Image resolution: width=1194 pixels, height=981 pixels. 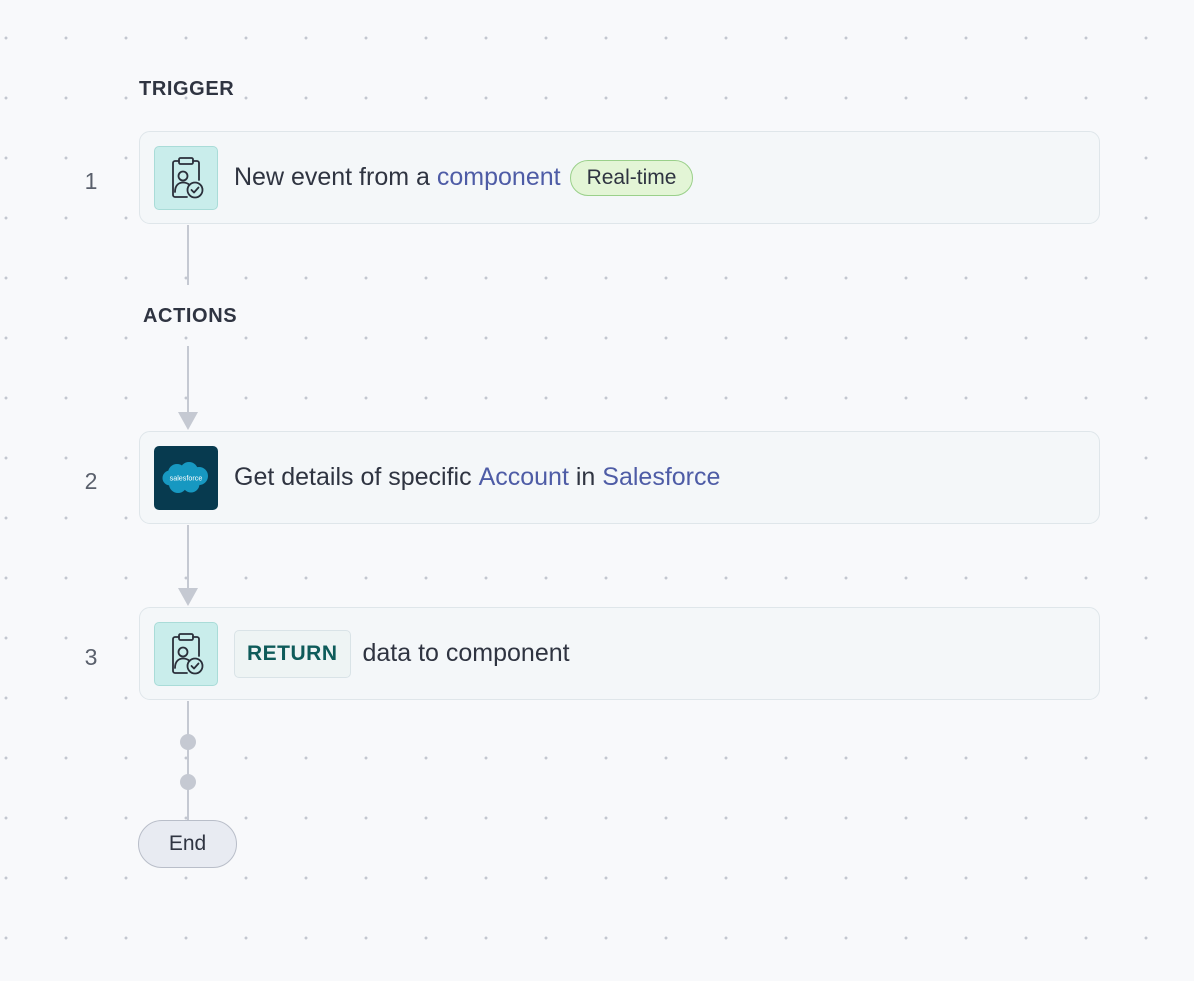 I want to click on action-step-card: RETURN data to component, so click(x=619, y=653).